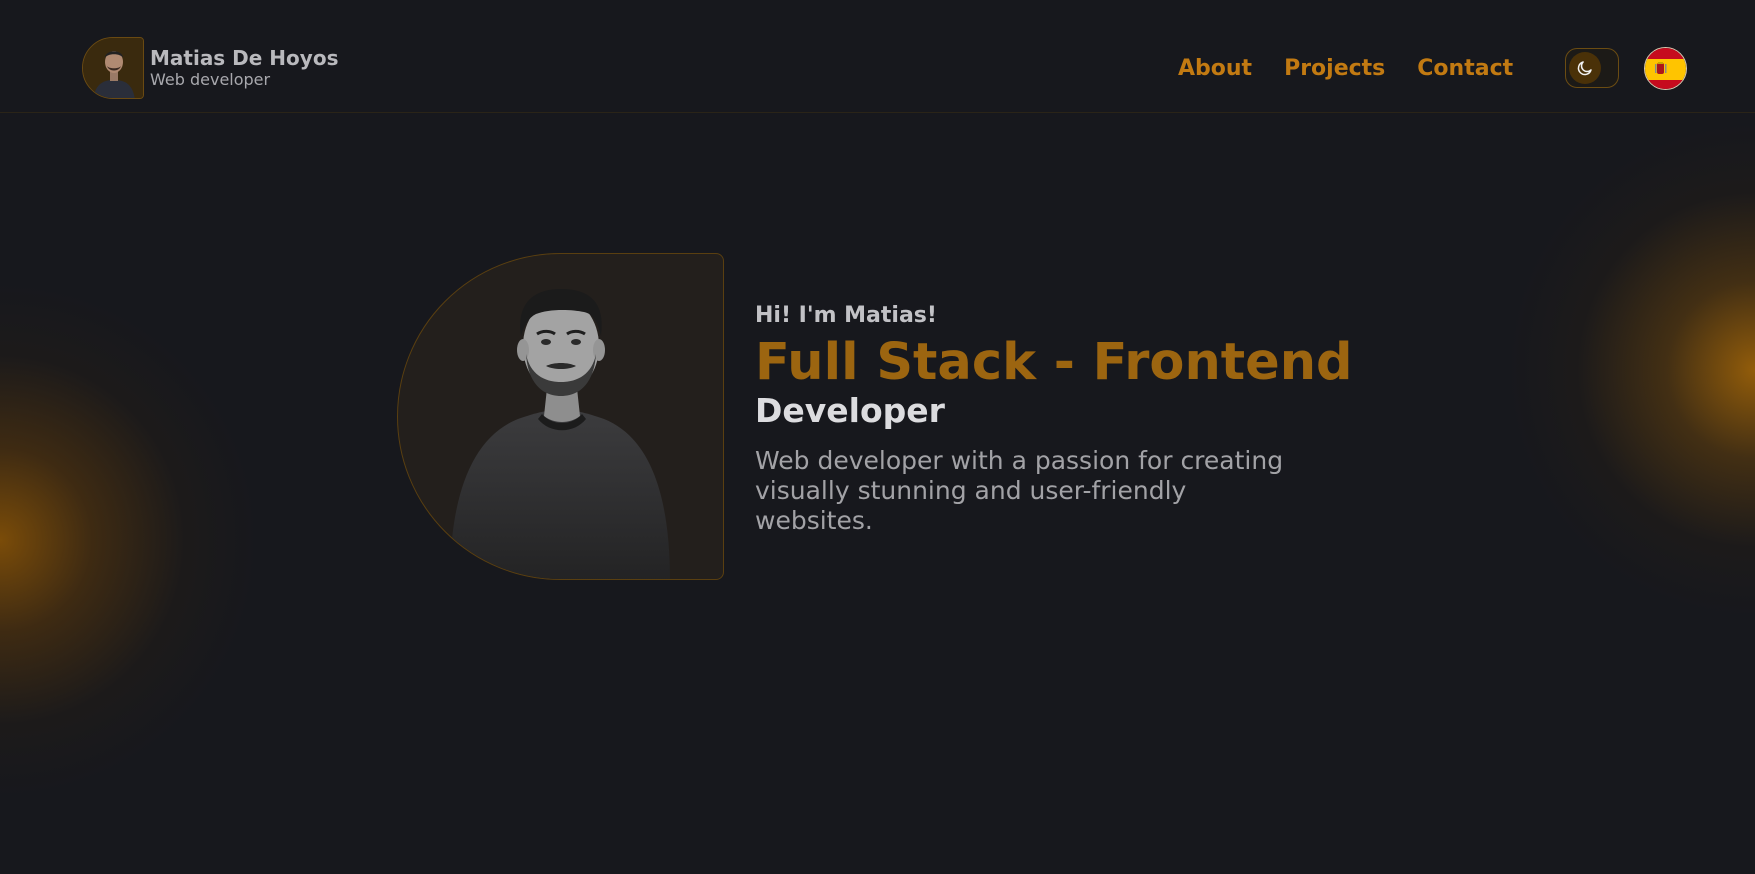  I want to click on hero-portrait, so click(560, 416).